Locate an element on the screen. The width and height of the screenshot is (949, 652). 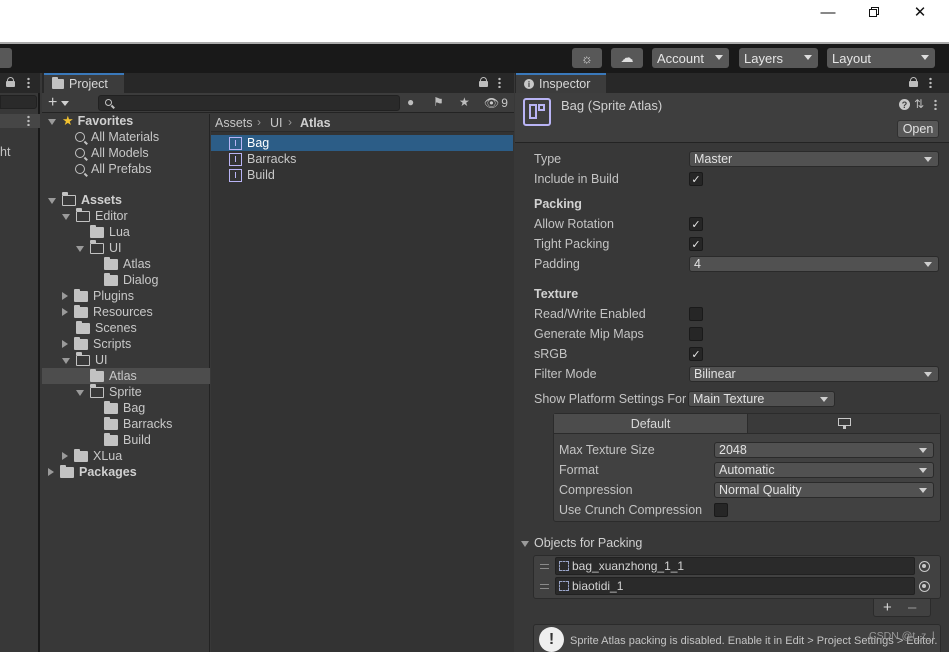
object-field-1: biaotidi_1 is located at coordinates (735, 586).